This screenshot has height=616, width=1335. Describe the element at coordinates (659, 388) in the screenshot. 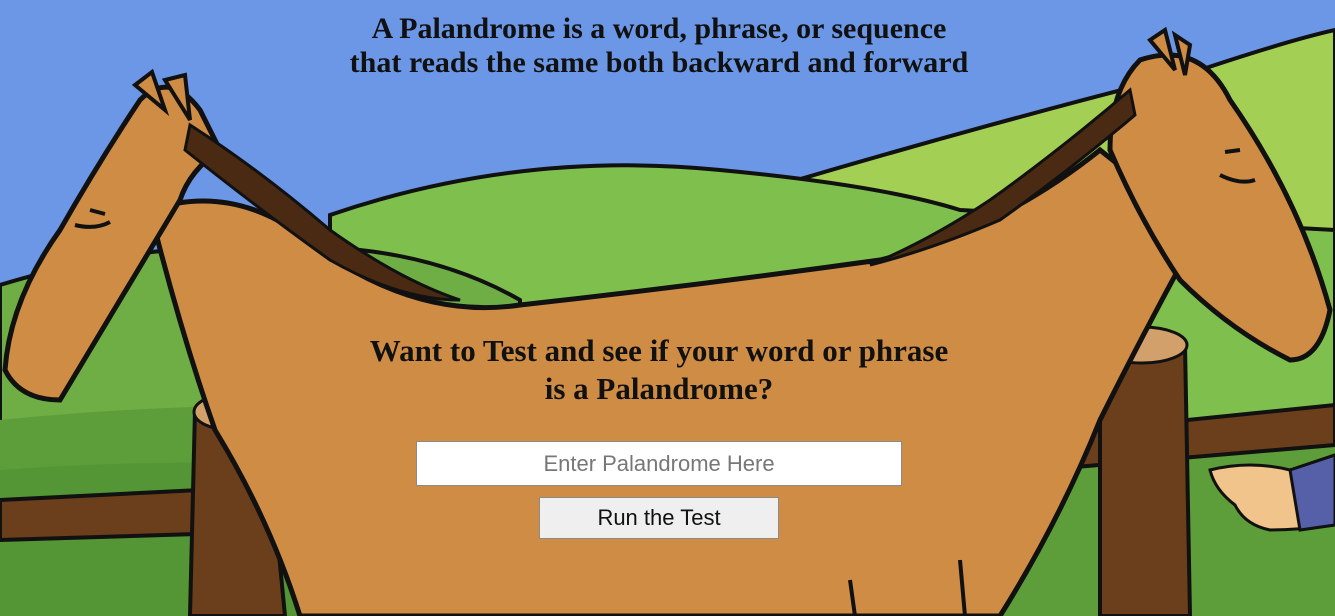

I see `test-prompt-line-2: is a Palandrome?` at that location.